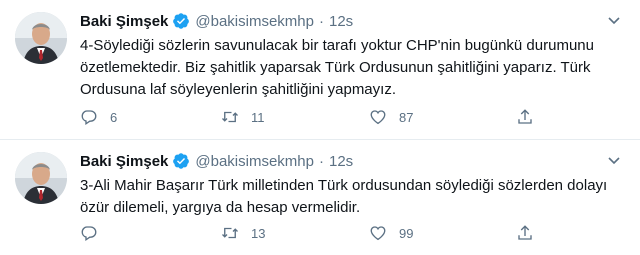  What do you see at coordinates (310, 233) in the screenshot?
I see `tweet-actions: 13 99` at bounding box center [310, 233].